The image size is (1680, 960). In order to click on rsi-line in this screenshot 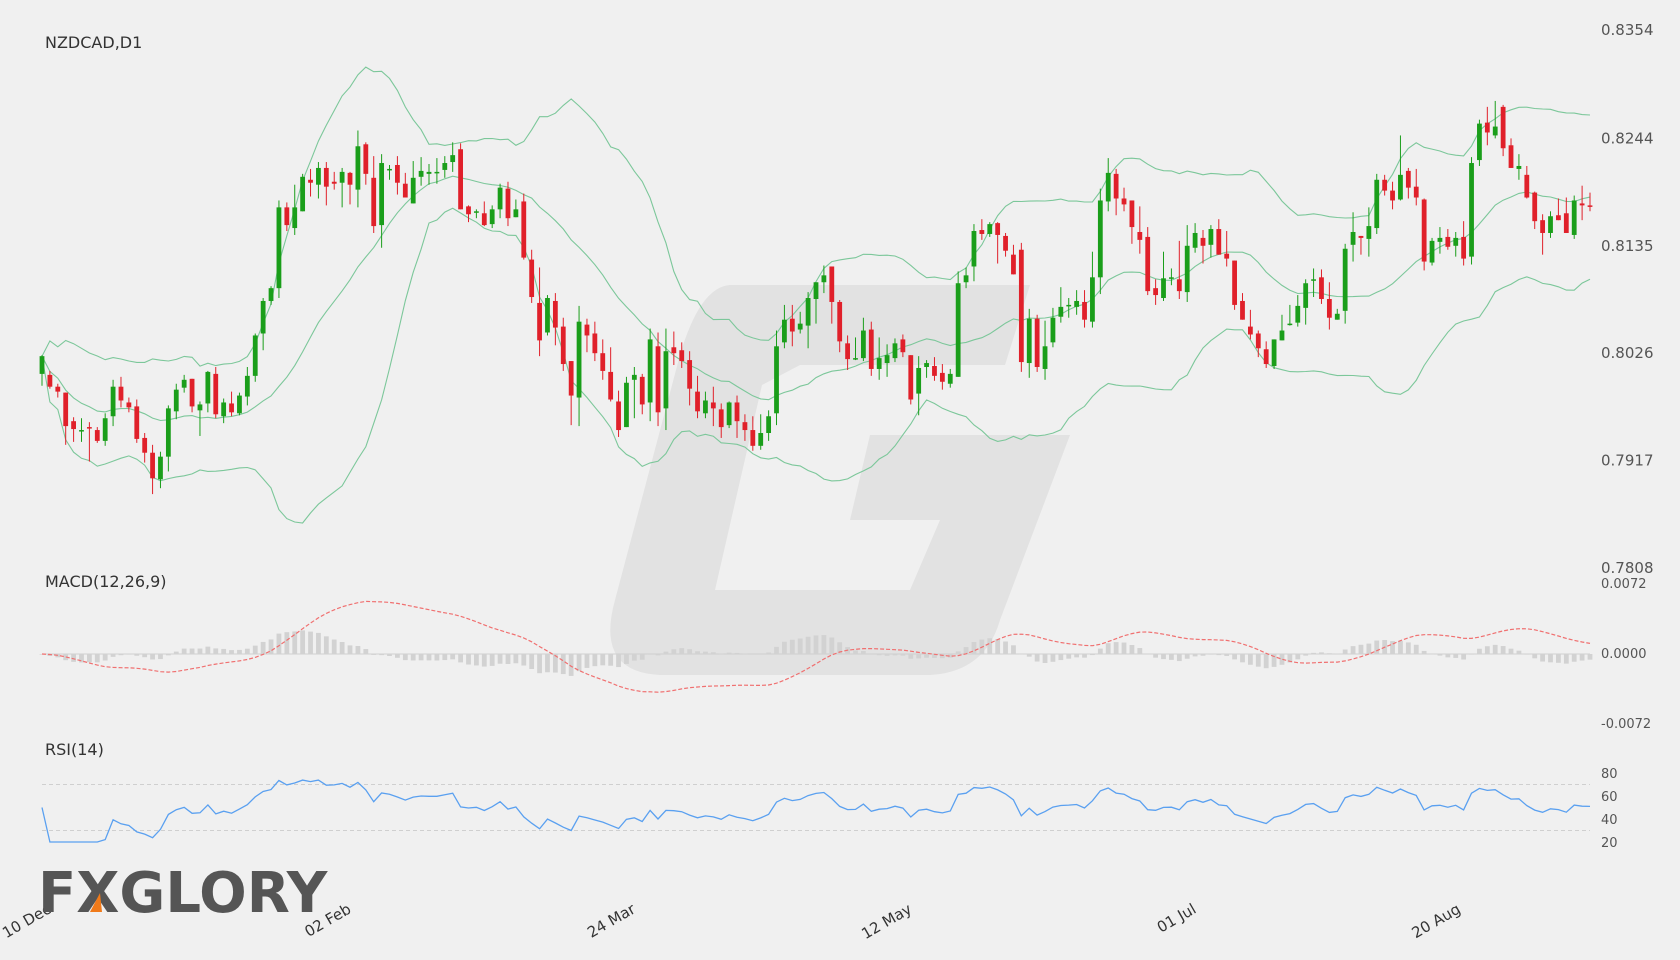, I will do `click(816, 811)`.